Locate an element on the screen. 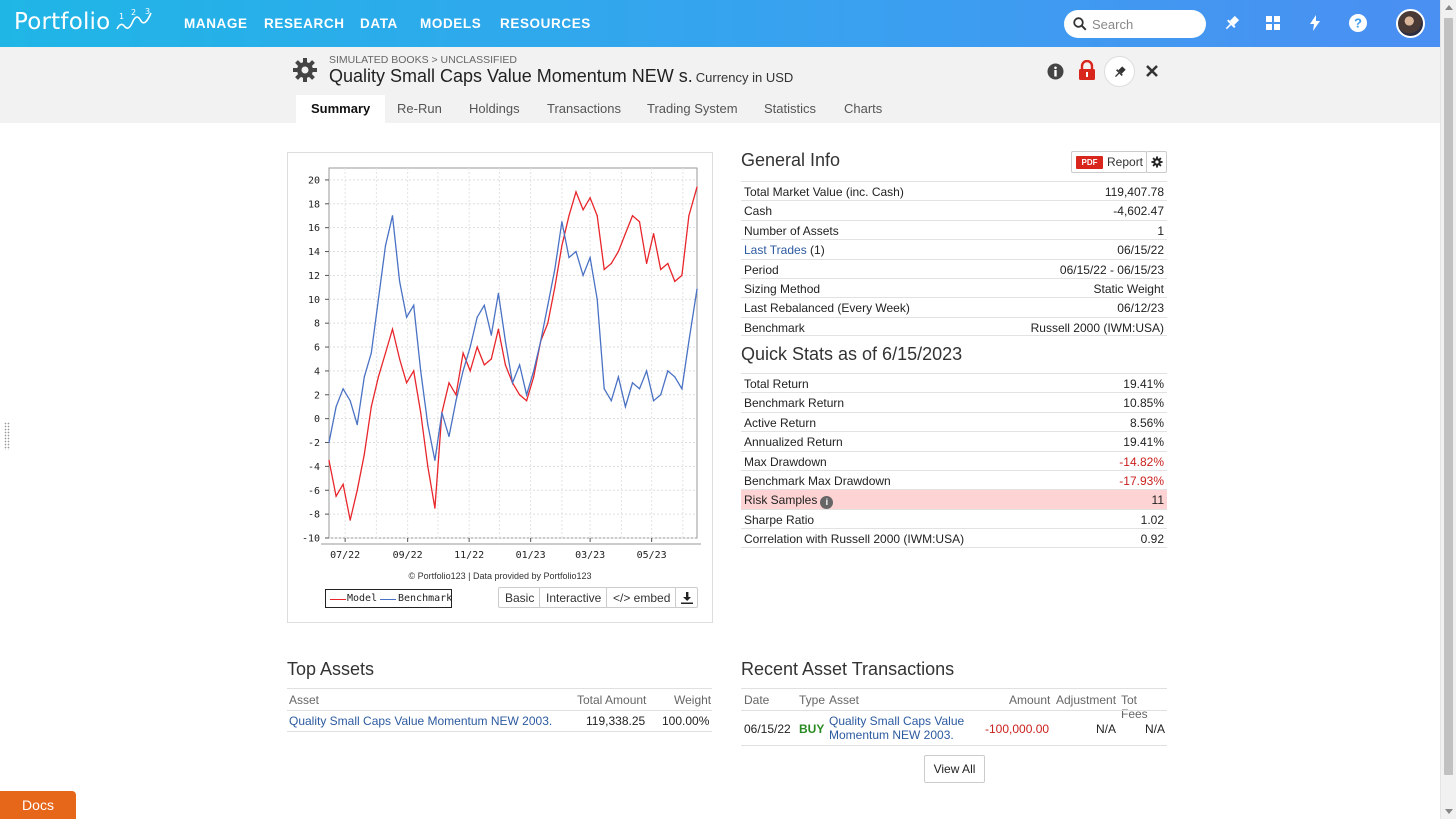 Image resolution: width=1456 pixels, height=819 pixels. info-icon: i is located at coordinates (827, 503).